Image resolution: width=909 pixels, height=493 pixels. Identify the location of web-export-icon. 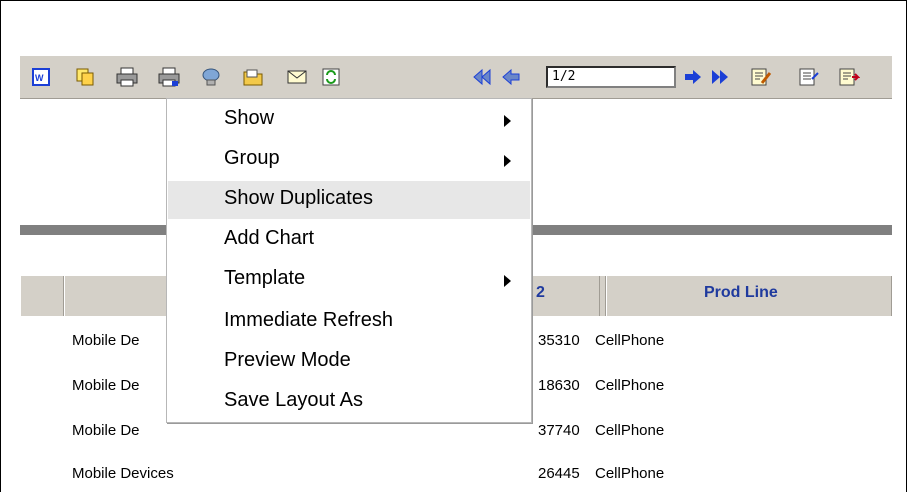
(211, 77).